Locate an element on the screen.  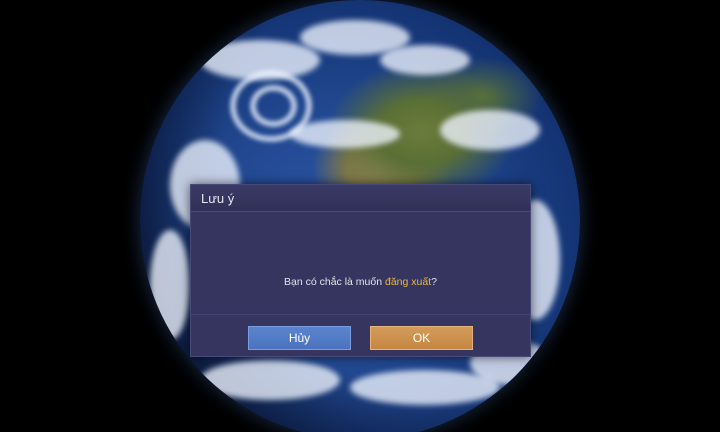
cloud-swirl is located at coordinates (273, 106).